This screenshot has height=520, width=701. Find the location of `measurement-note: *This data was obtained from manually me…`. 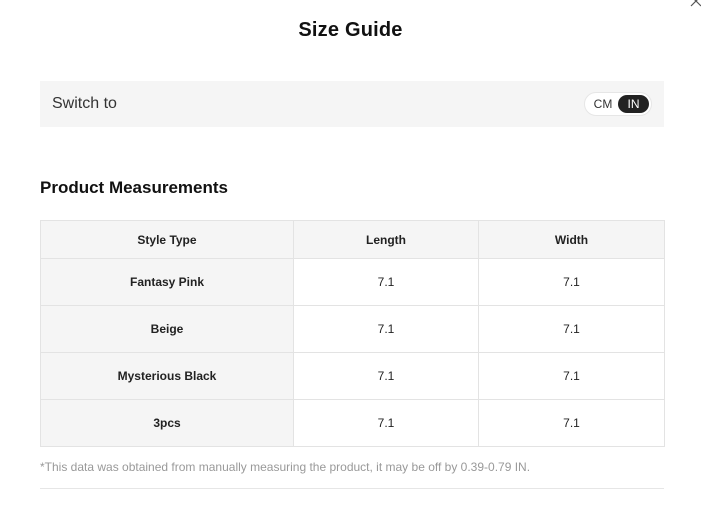

measurement-note: *This data was obtained from manually me… is located at coordinates (285, 467).